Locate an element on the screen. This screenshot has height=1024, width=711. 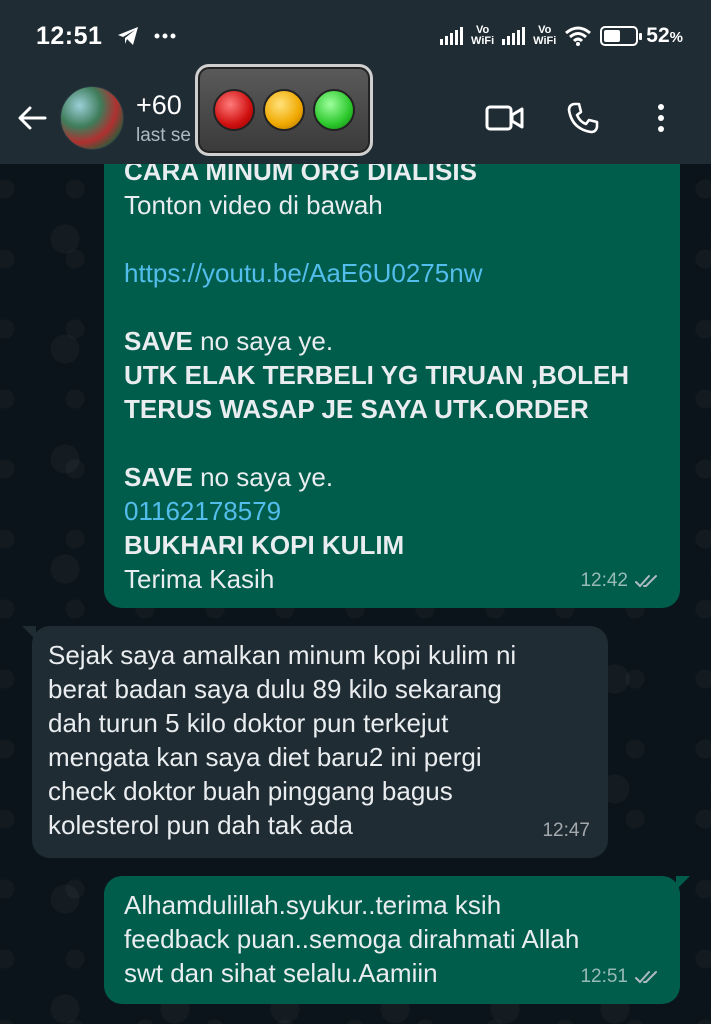
voice-call-icon is located at coordinates (583, 118).